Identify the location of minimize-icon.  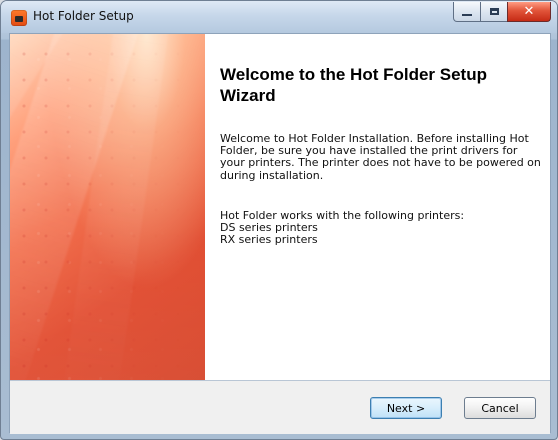
(467, 14).